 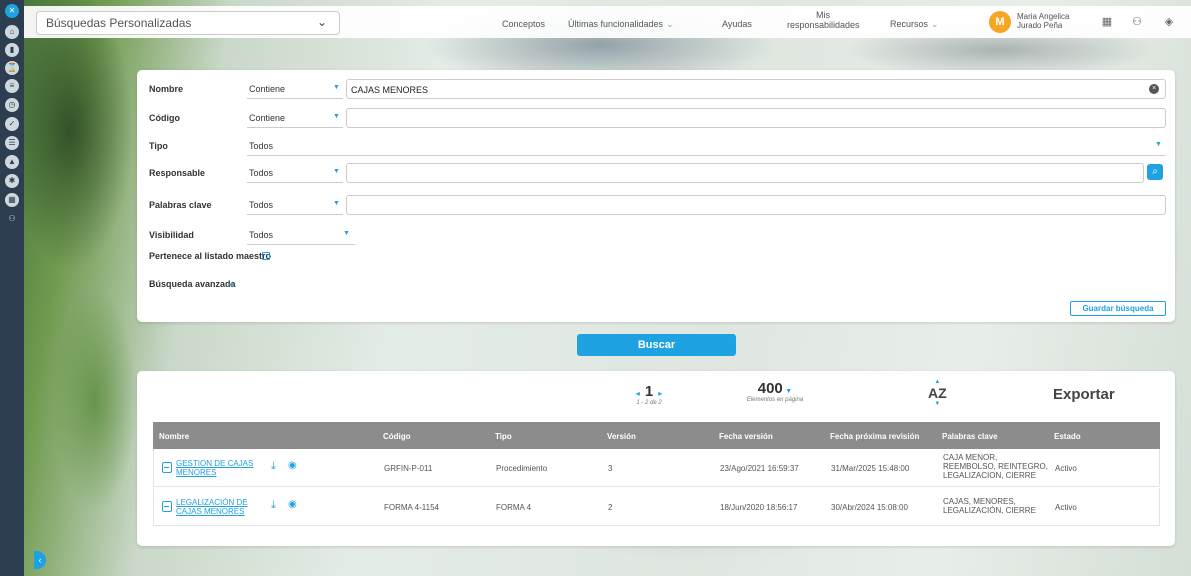 What do you see at coordinates (737, 24) in the screenshot?
I see `nav-ayudas: Ayudas` at bounding box center [737, 24].